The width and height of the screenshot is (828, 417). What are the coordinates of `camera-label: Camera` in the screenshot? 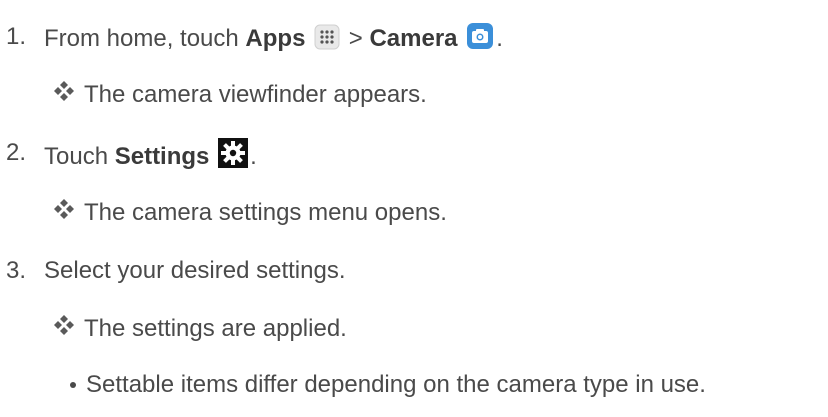 It's located at (413, 38).